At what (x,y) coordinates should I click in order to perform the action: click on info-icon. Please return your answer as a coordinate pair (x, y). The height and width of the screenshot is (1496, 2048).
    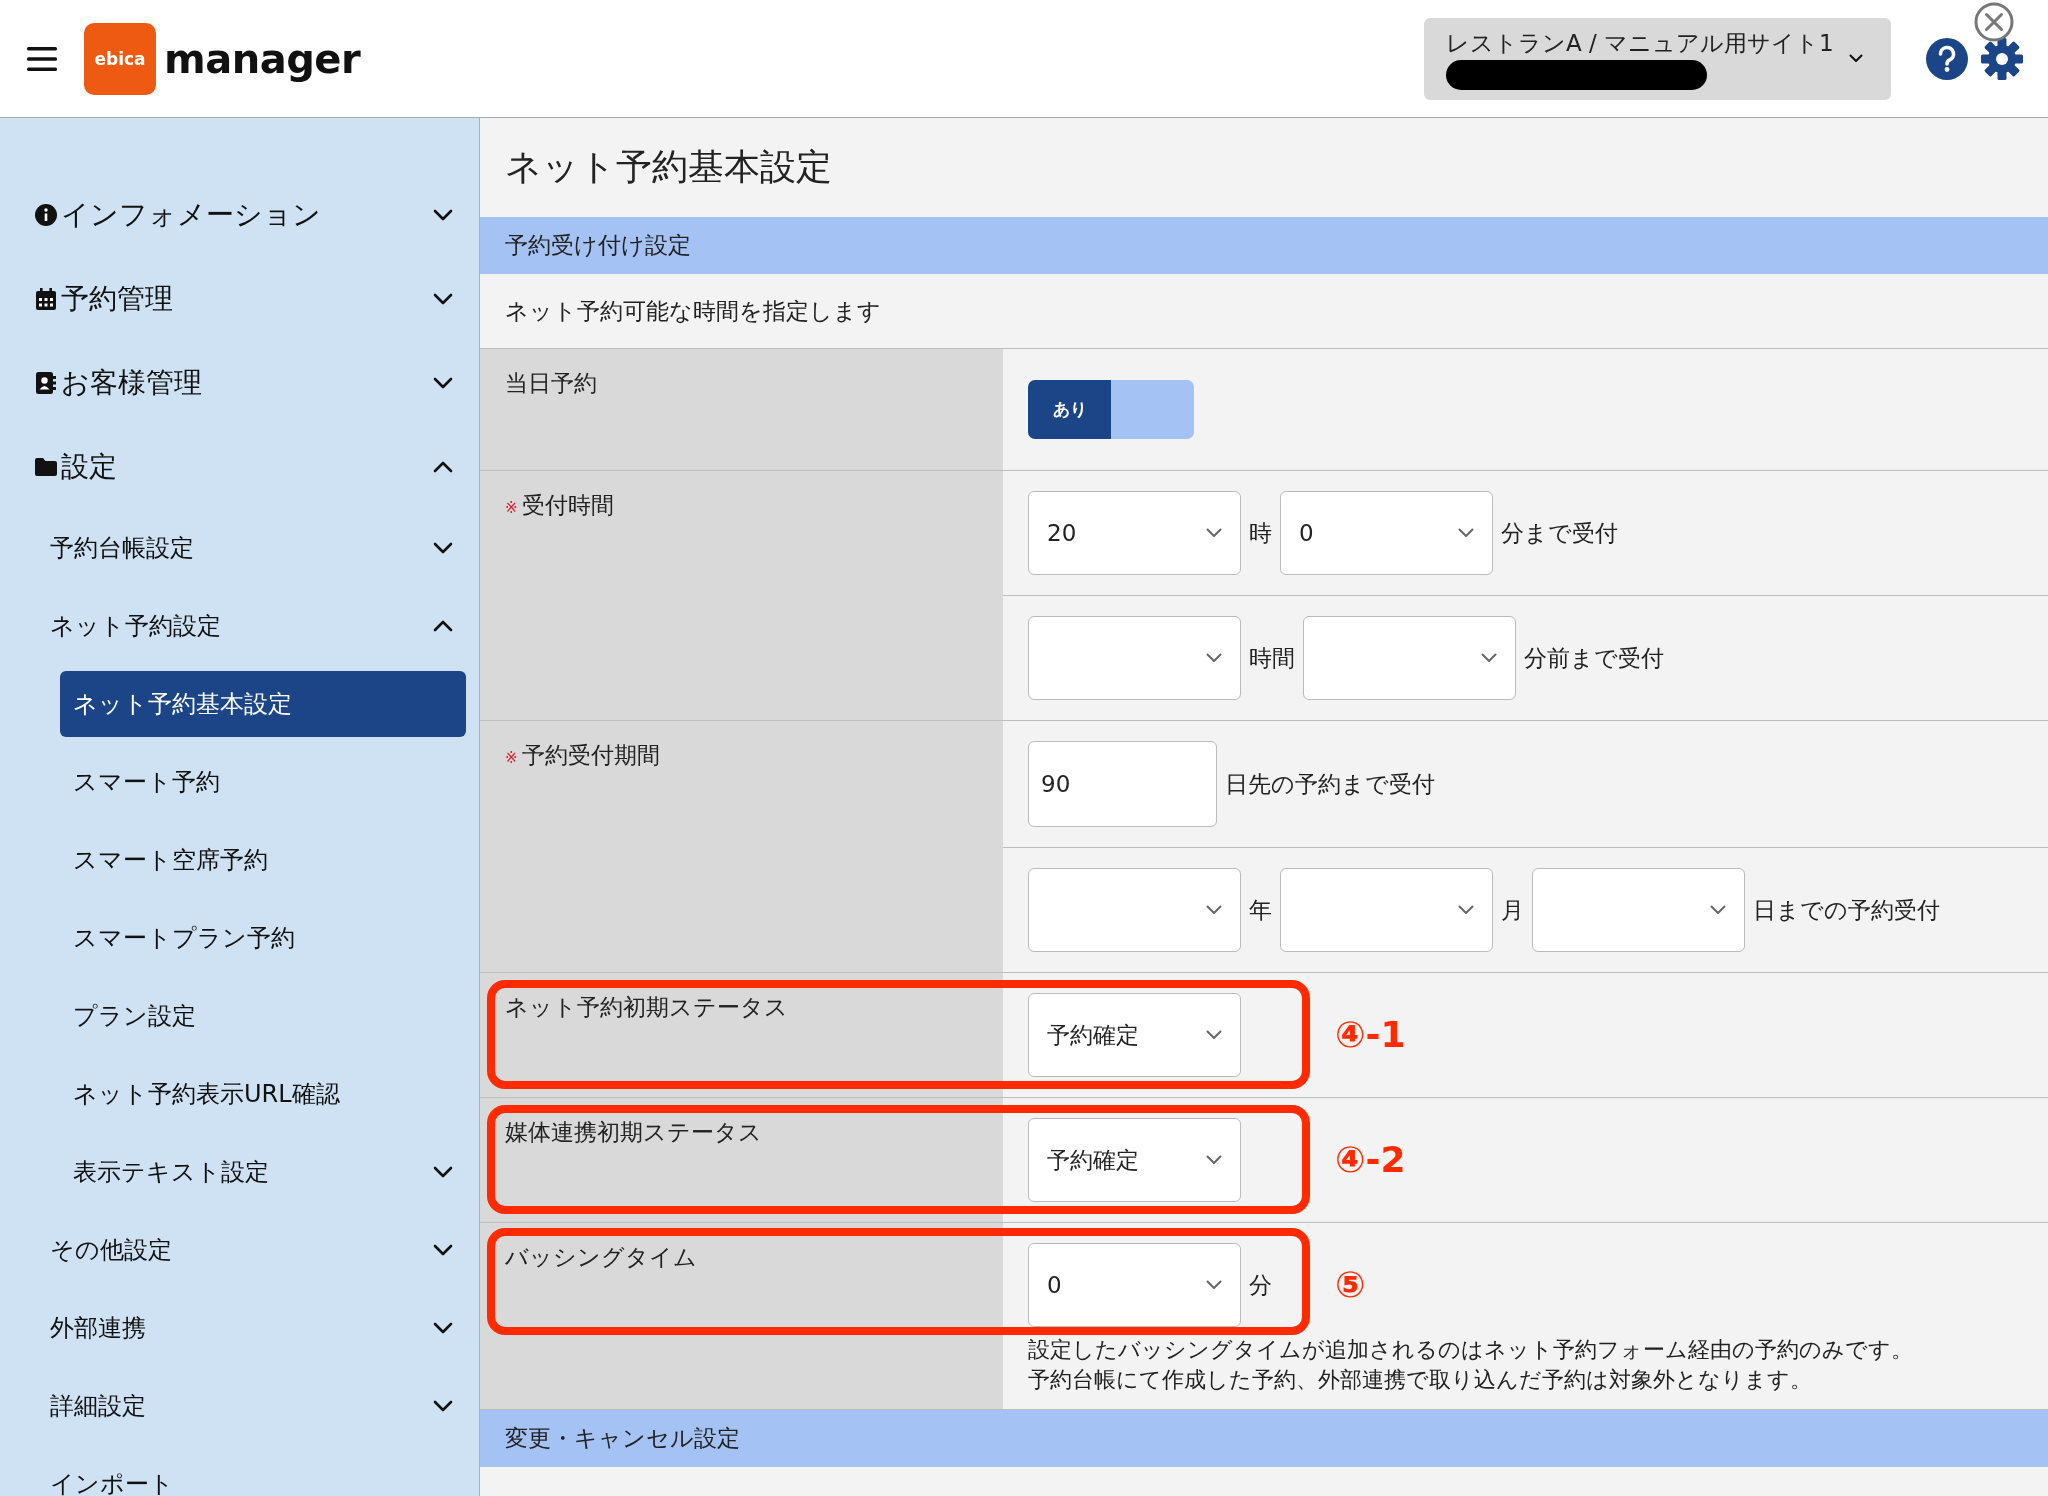
    Looking at the image, I should click on (46, 215).